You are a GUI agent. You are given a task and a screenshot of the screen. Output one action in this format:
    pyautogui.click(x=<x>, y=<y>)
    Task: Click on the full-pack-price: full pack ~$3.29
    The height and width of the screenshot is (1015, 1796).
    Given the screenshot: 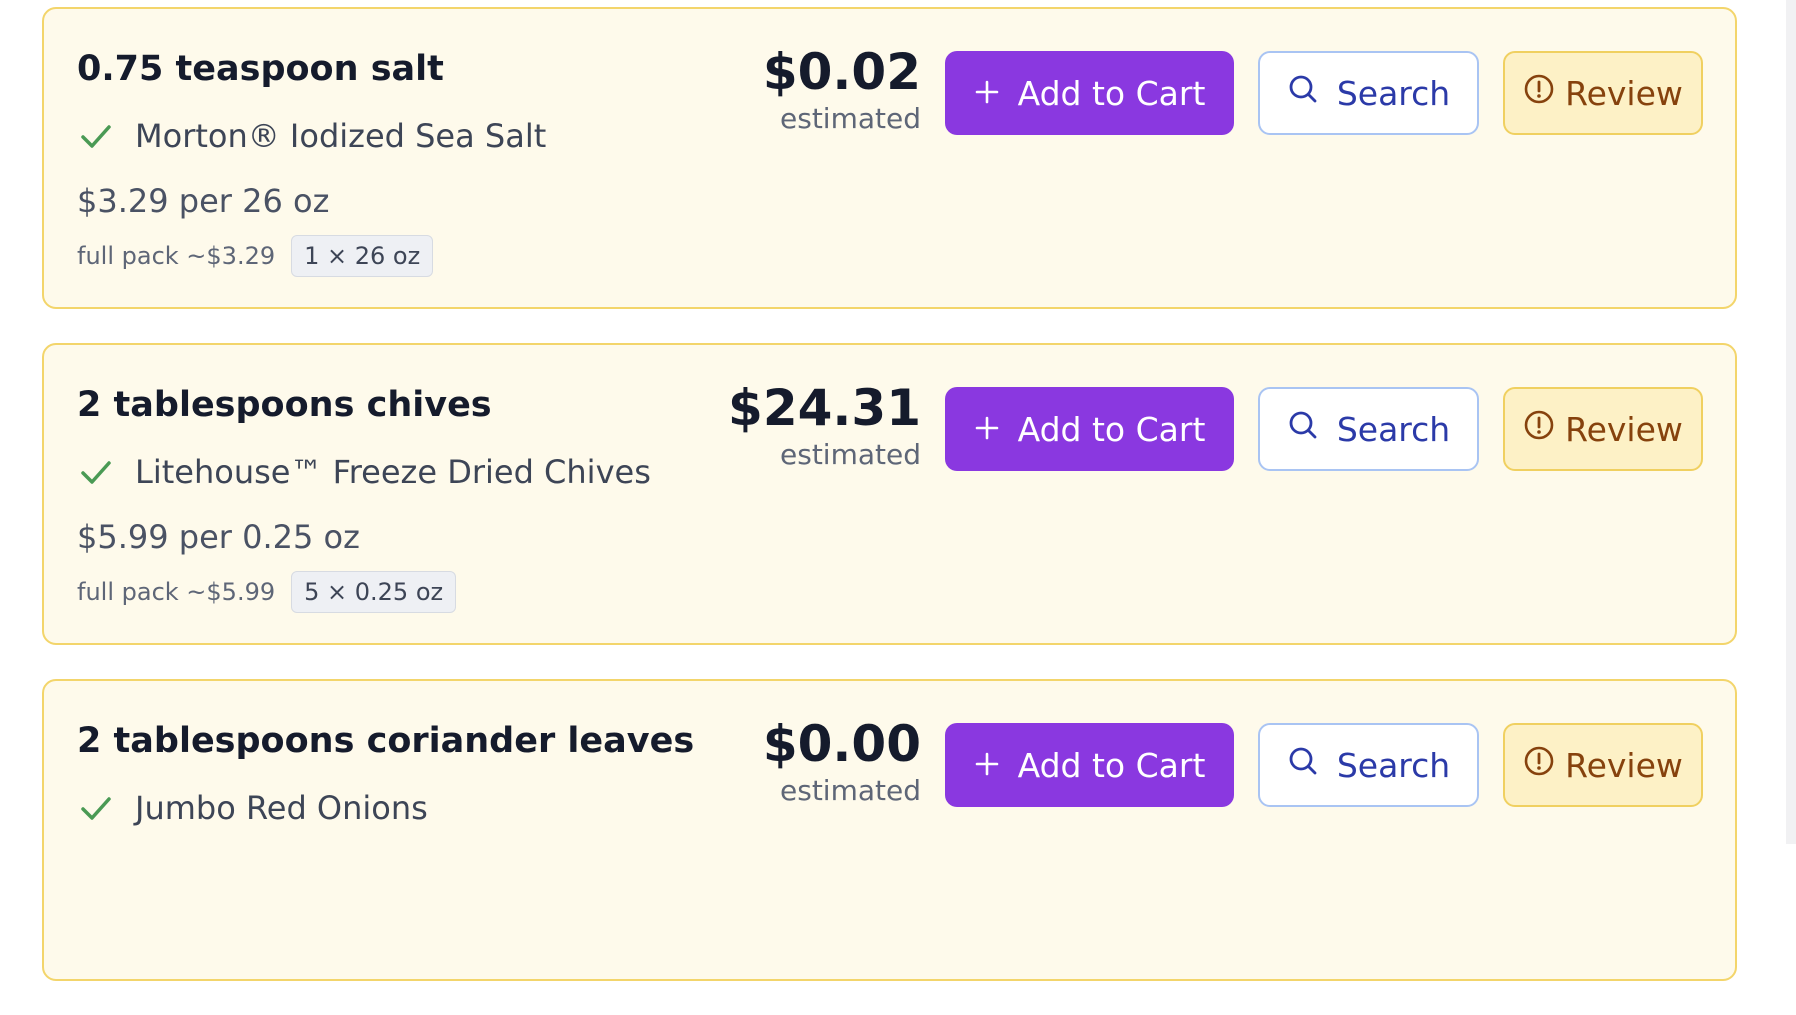 What is the action you would take?
    pyautogui.click(x=176, y=256)
    